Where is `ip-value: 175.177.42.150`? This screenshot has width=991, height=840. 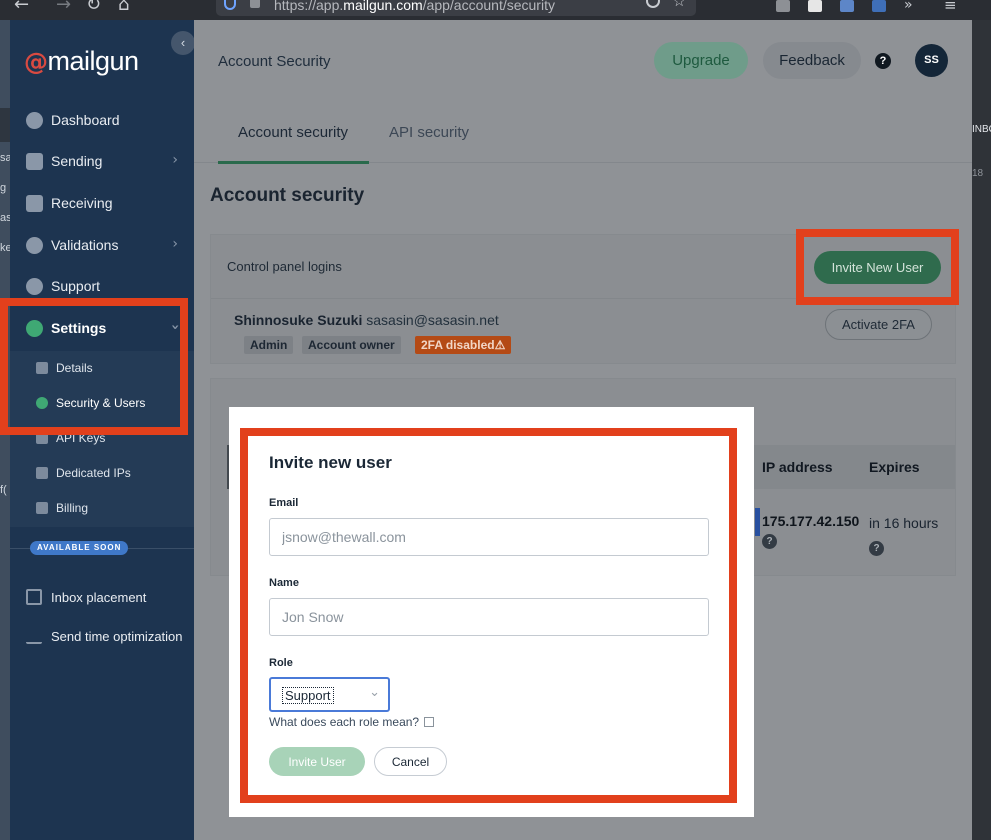
ip-value: 175.177.42.150 is located at coordinates (811, 521).